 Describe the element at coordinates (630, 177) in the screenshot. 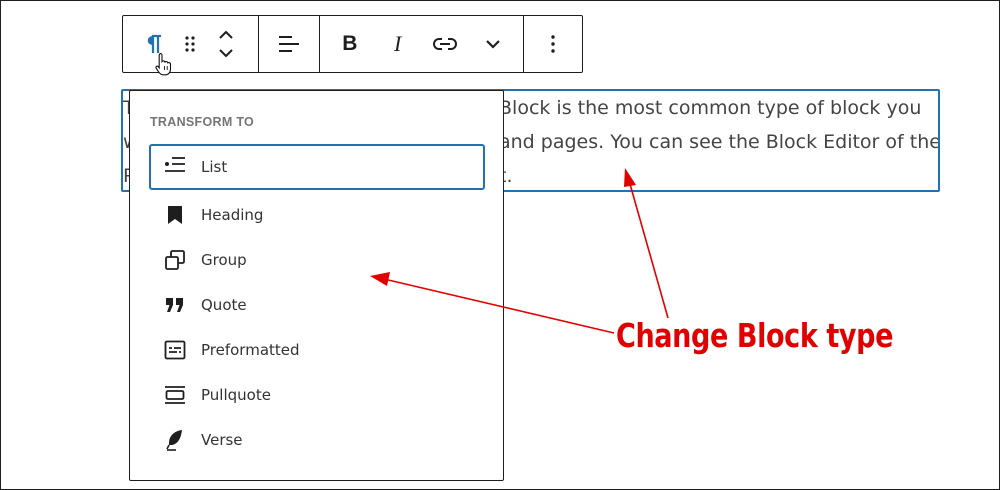

I see `arrowhead-toolbar` at that location.